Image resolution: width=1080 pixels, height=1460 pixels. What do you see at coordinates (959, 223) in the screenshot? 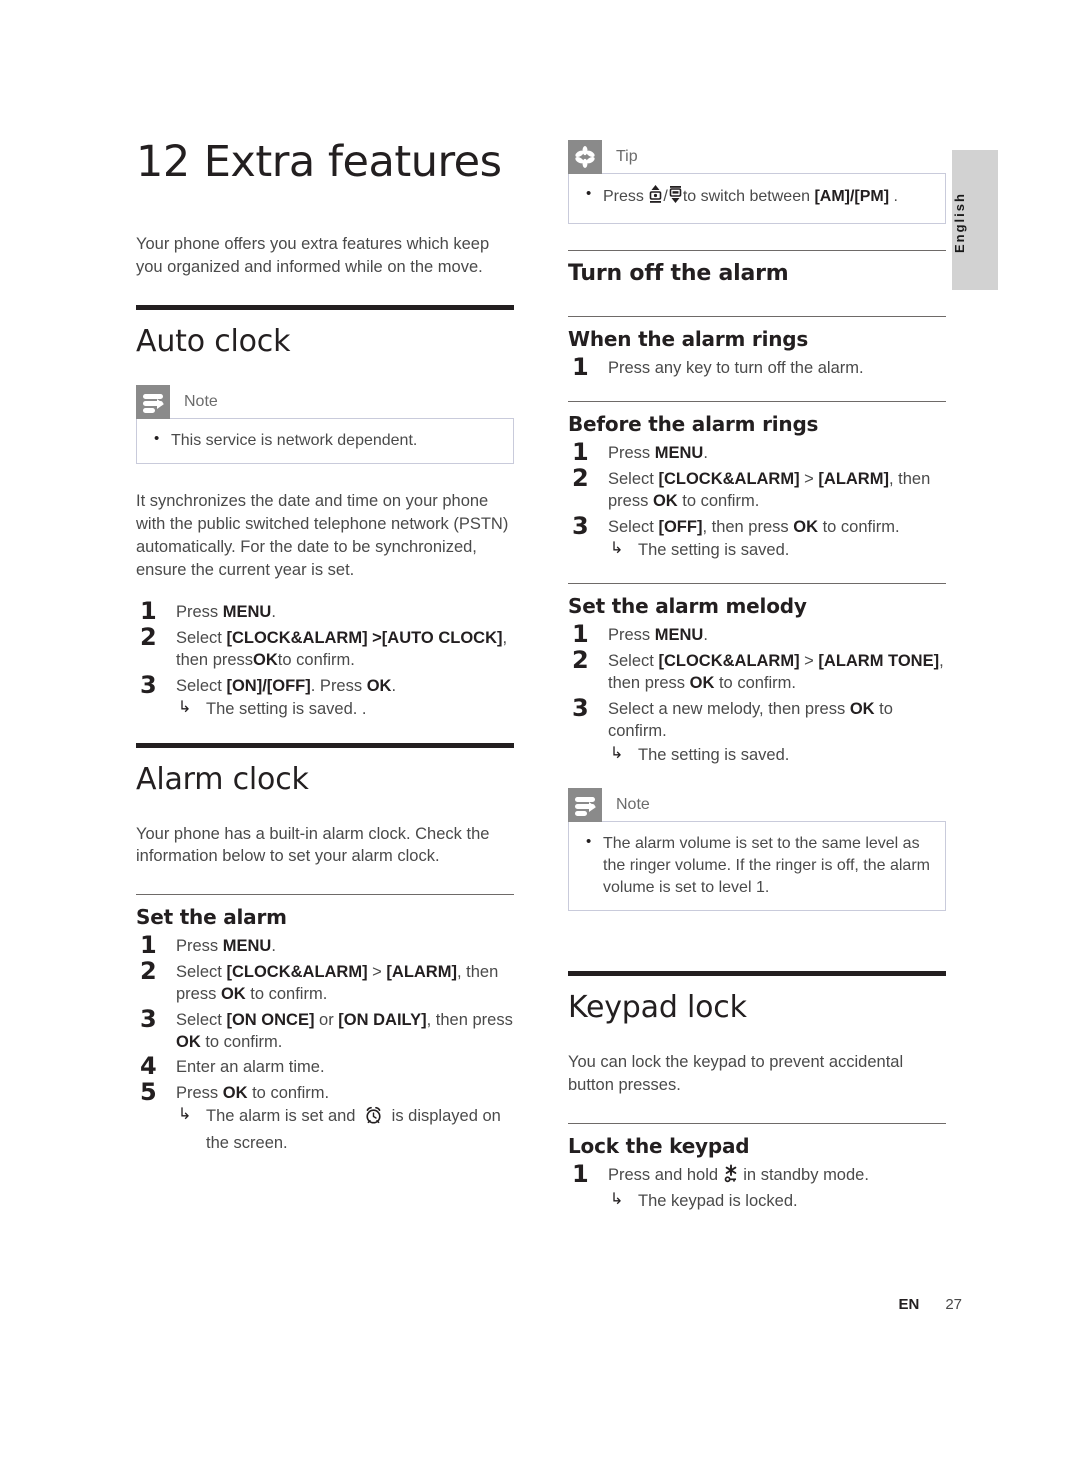
I see `language-tab-label: English` at bounding box center [959, 223].